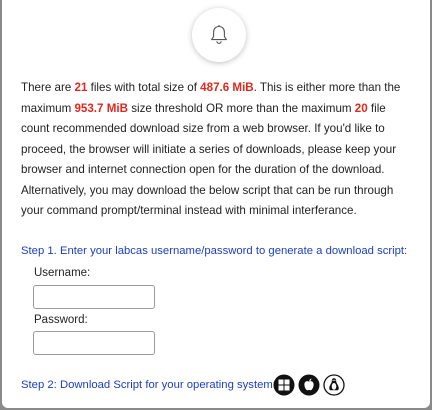 Image resolution: width=432 pixels, height=410 pixels. I want to click on linux-icon, so click(334, 385).